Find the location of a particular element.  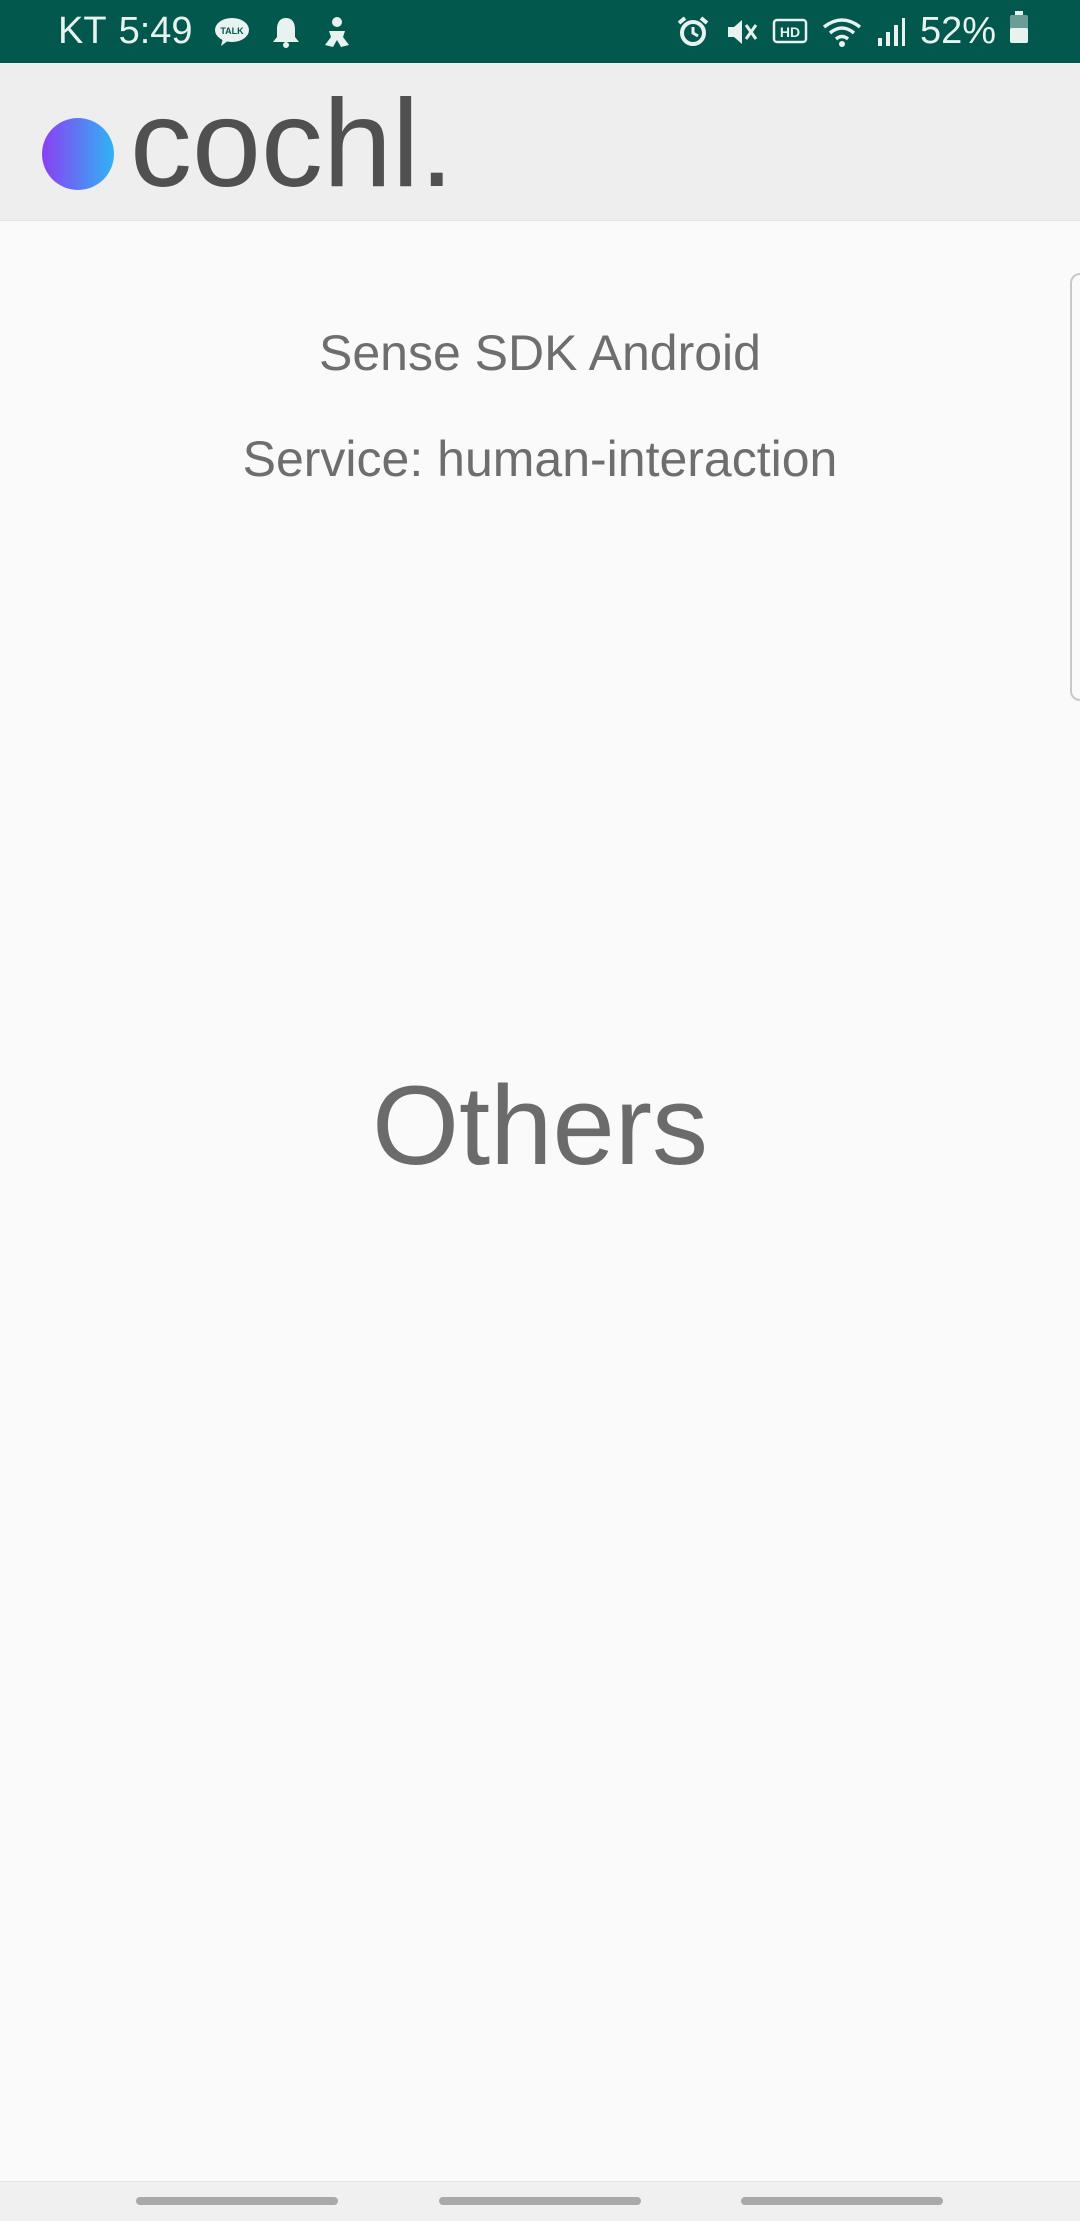

edge-panel-handle is located at coordinates (1075, 487).